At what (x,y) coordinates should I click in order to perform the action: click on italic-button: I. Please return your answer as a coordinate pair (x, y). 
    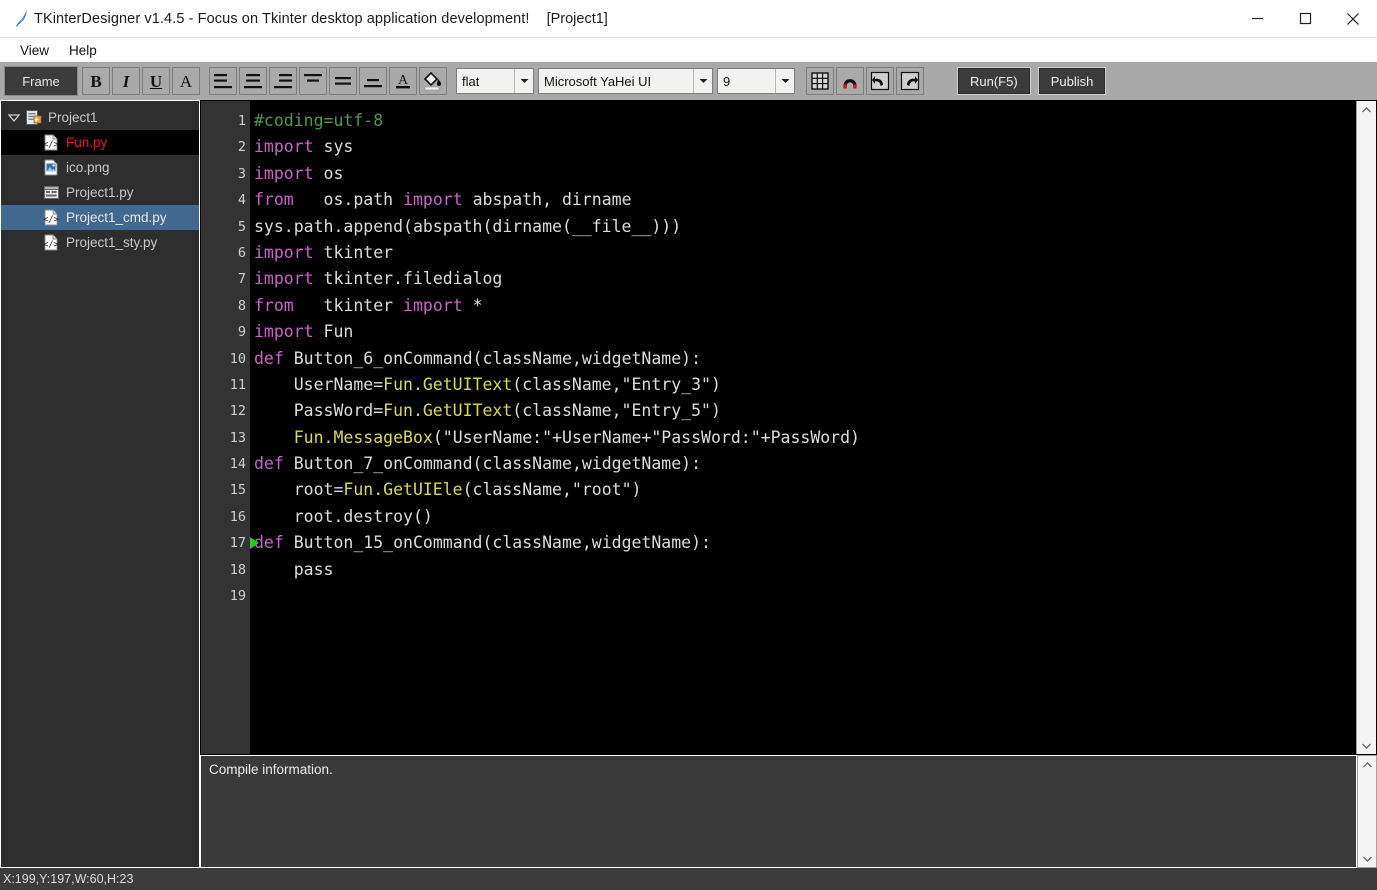
    Looking at the image, I should click on (126, 81).